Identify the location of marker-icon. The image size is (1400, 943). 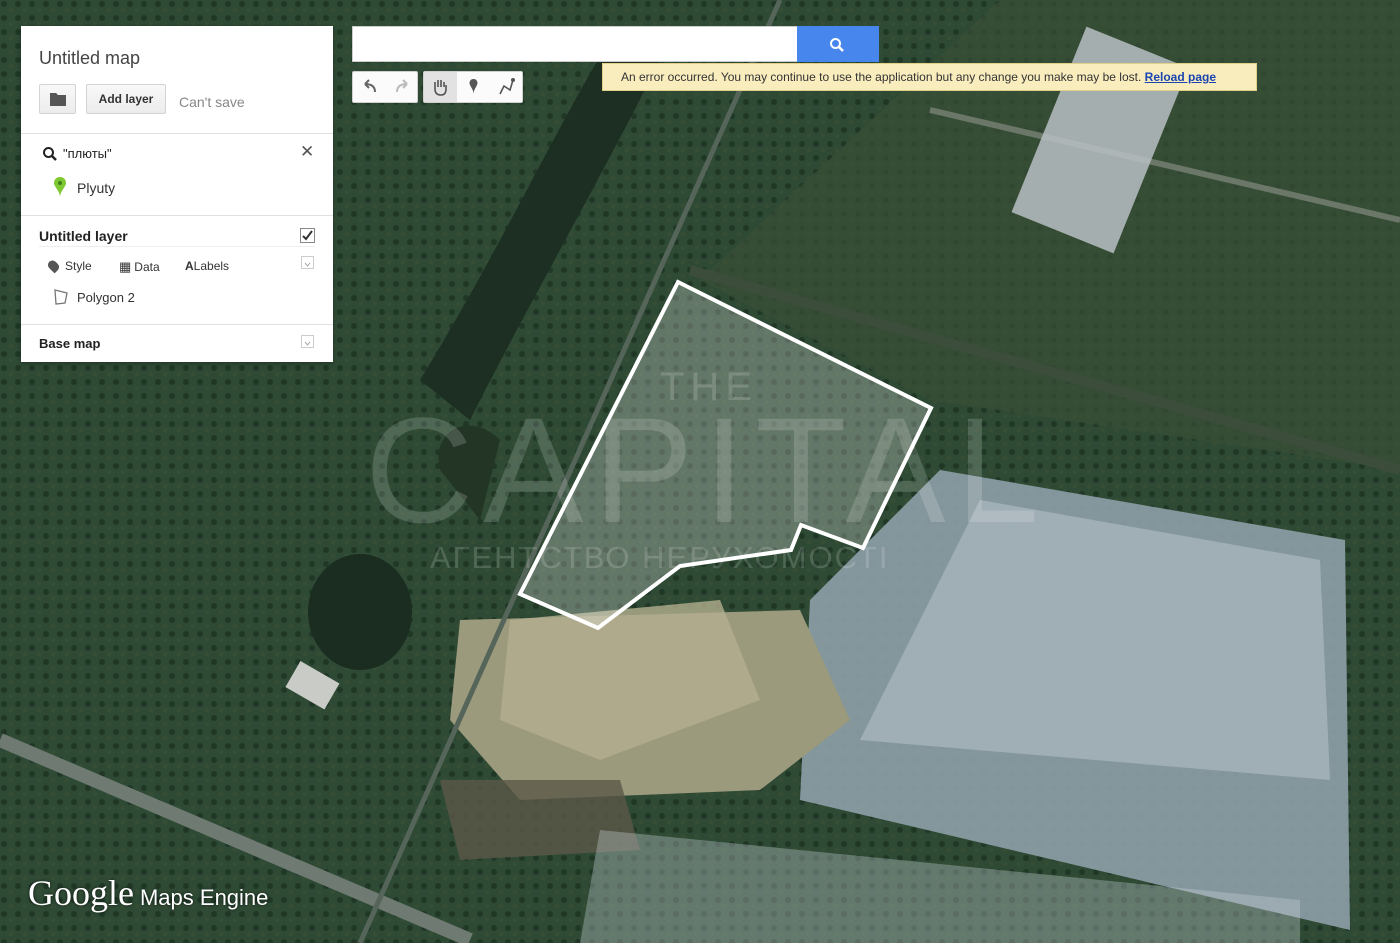
(473, 86).